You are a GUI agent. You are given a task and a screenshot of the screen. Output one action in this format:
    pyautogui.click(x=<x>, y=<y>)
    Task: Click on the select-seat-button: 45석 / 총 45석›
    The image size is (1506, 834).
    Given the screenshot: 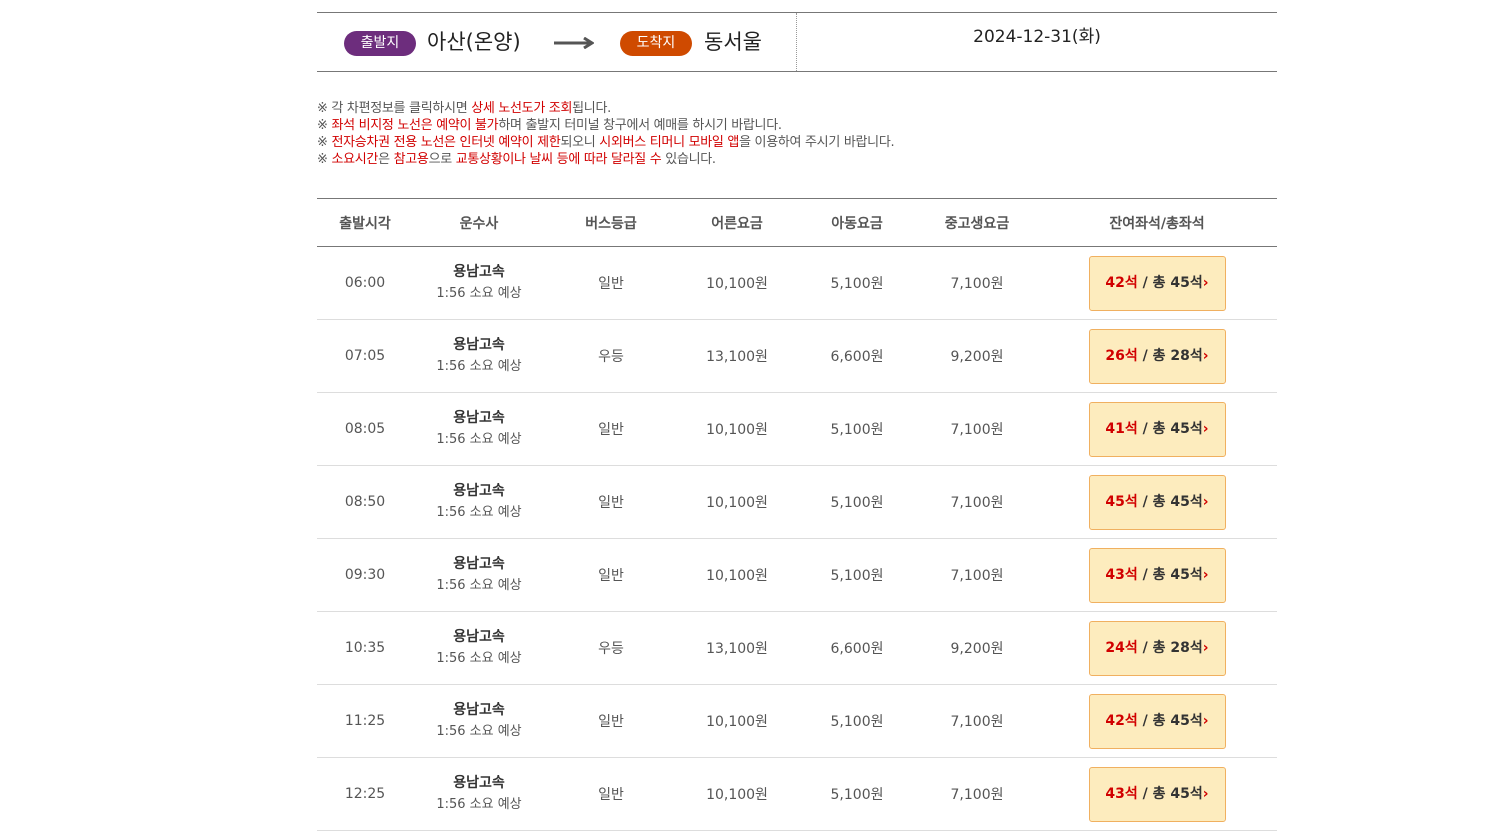 What is the action you would take?
    pyautogui.click(x=1157, y=502)
    